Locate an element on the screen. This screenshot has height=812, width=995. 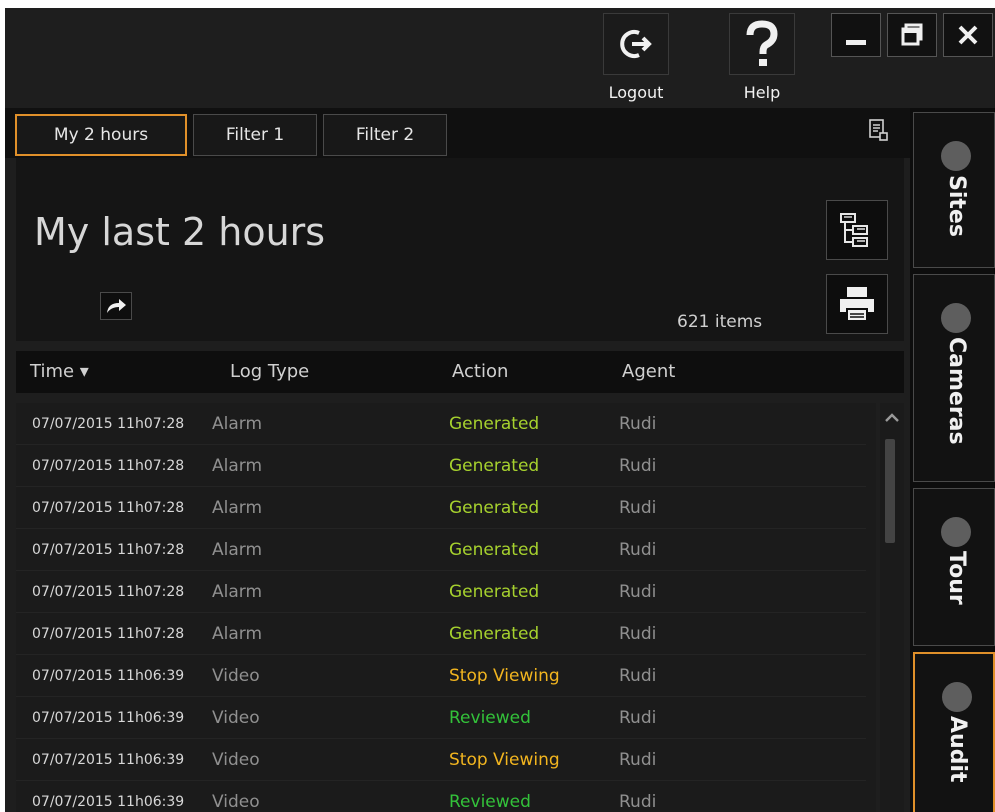
sidetab-label: Audit is located at coordinates (957, 749).